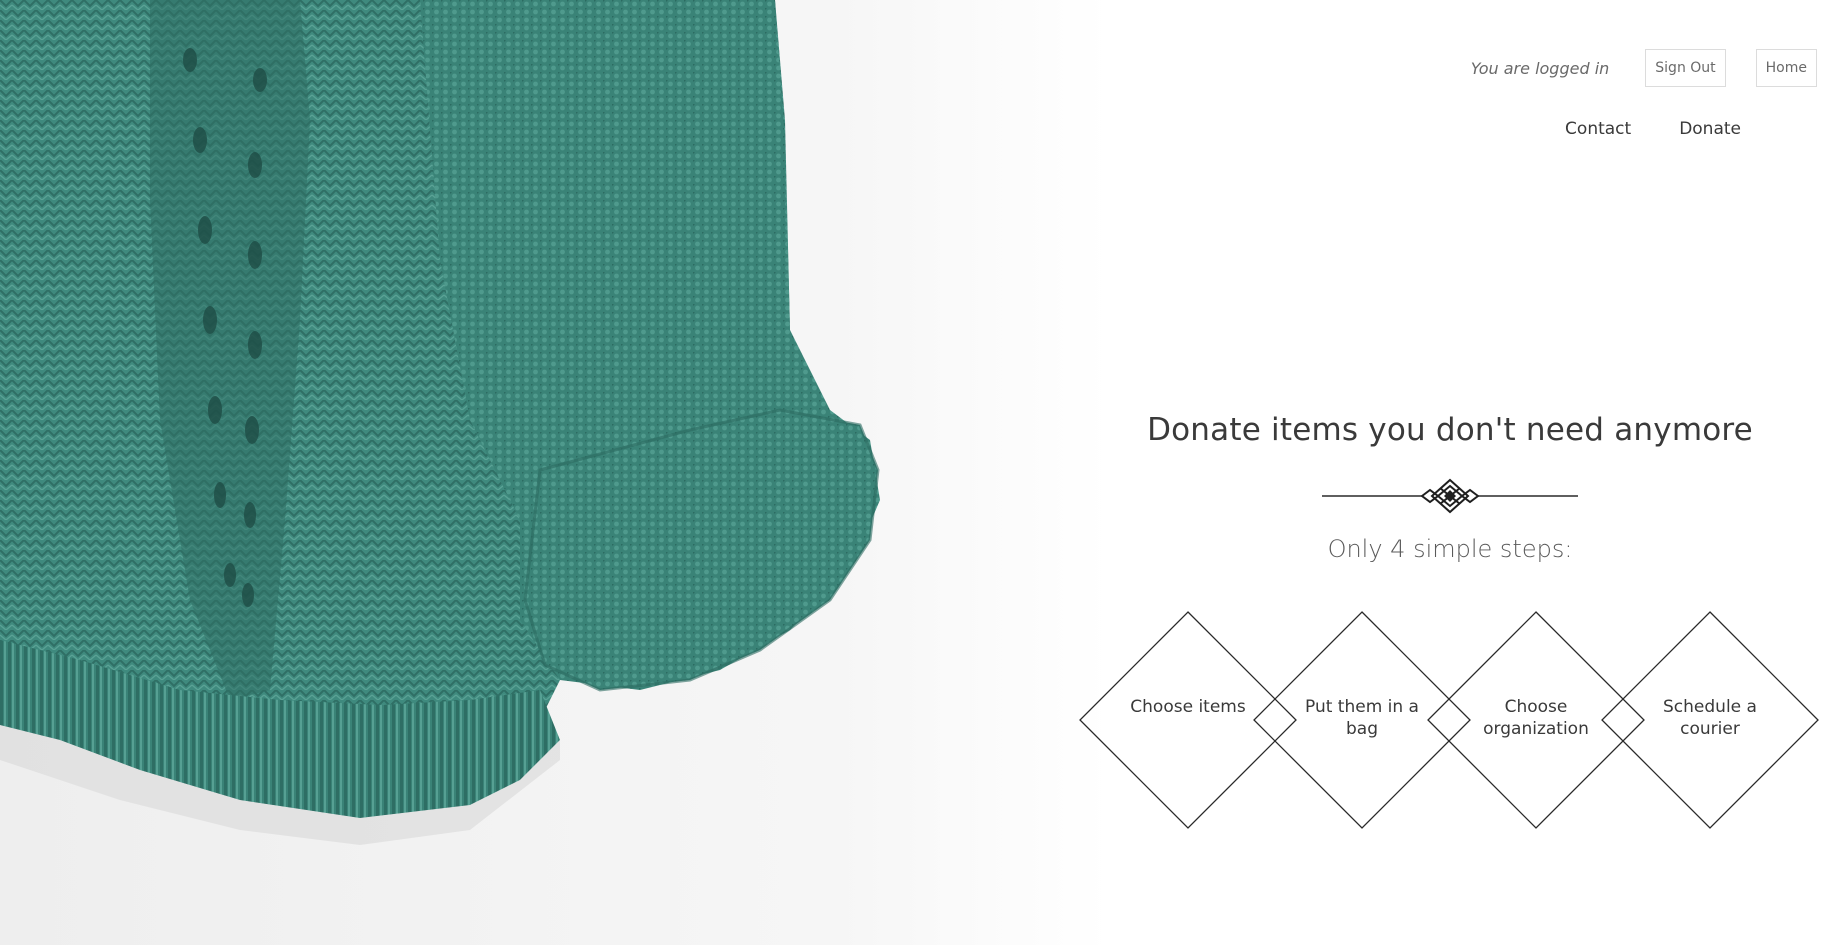 This screenshot has width=1839, height=945. I want to click on decoration-ornament-icon, so click(1450, 496).